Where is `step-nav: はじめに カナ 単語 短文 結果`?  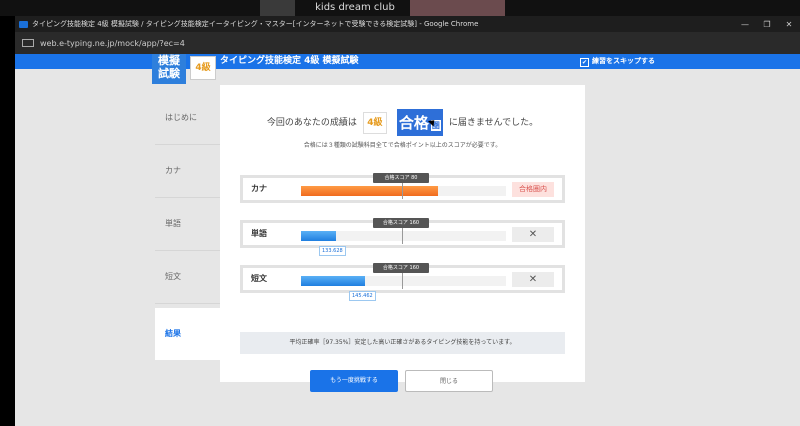 step-nav: はじめに カナ 単語 短文 結果 is located at coordinates (187, 226).